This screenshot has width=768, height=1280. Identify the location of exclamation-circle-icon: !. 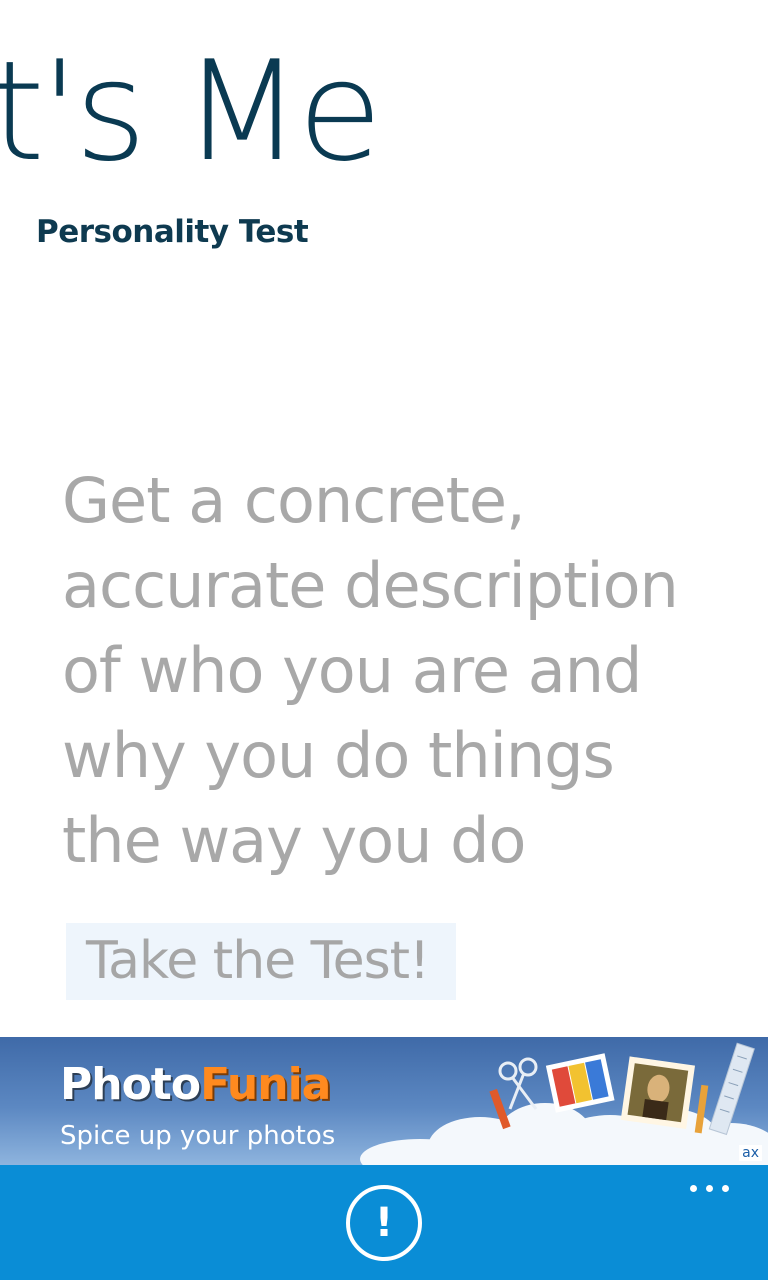
(384, 1223).